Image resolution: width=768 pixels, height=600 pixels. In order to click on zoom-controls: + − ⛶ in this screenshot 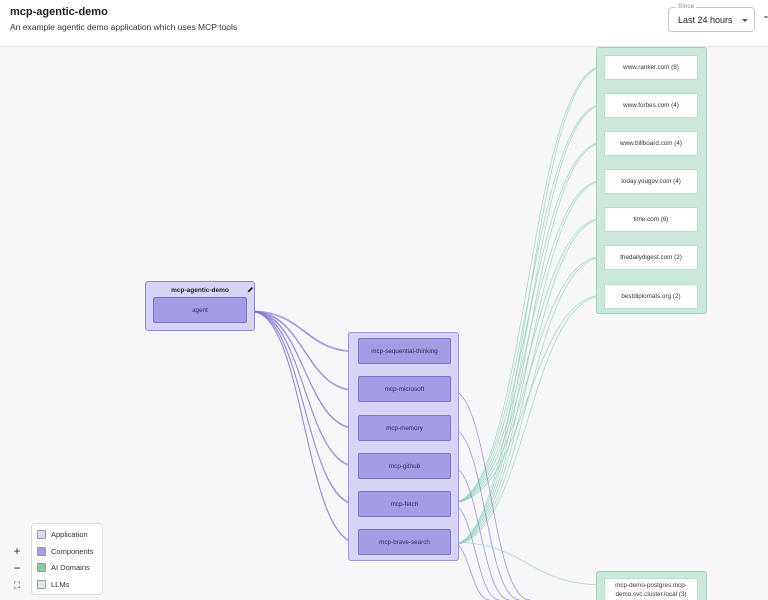, I will do `click(17, 568)`.